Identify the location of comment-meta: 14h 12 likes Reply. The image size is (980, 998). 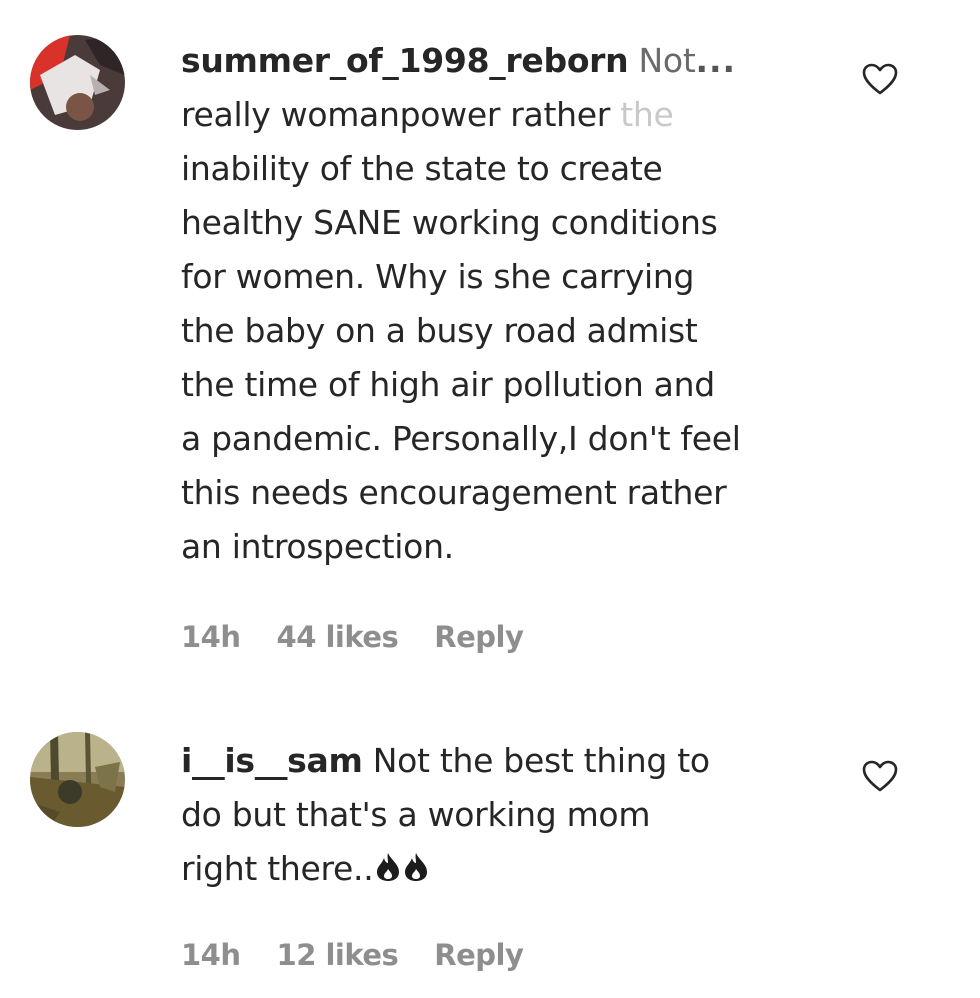
(370, 955).